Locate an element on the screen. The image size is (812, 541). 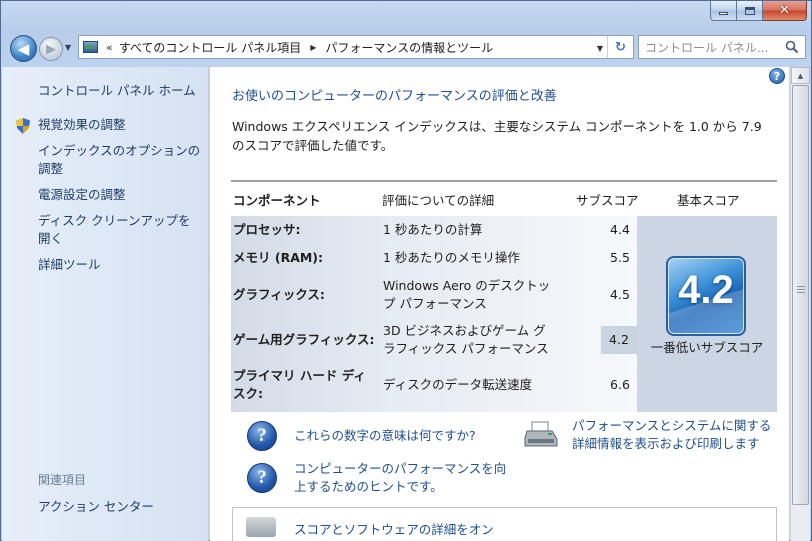
component-detail: ディスクのデータ転送速度 is located at coordinates (458, 384).